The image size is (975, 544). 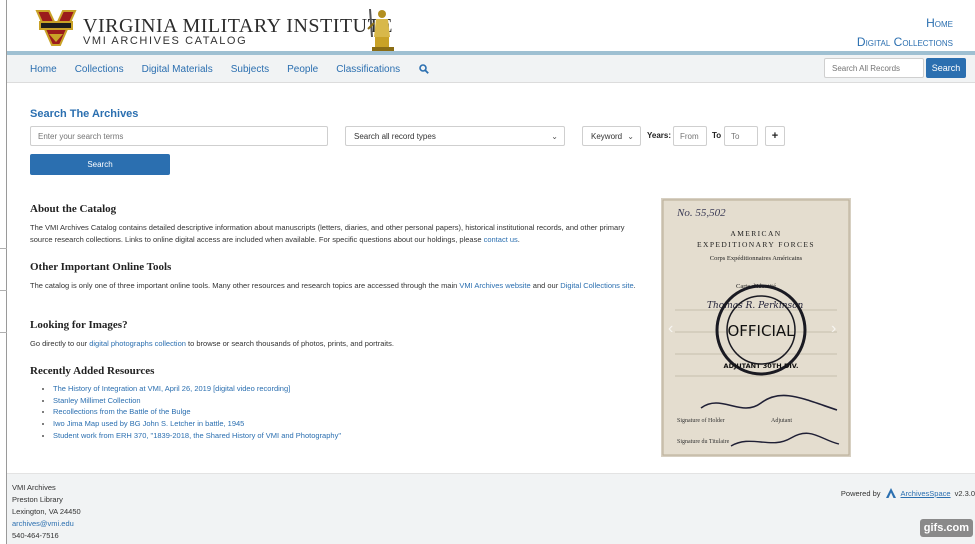 What do you see at coordinates (73, 209) in the screenshot?
I see `about-heading: About the Catalog` at bounding box center [73, 209].